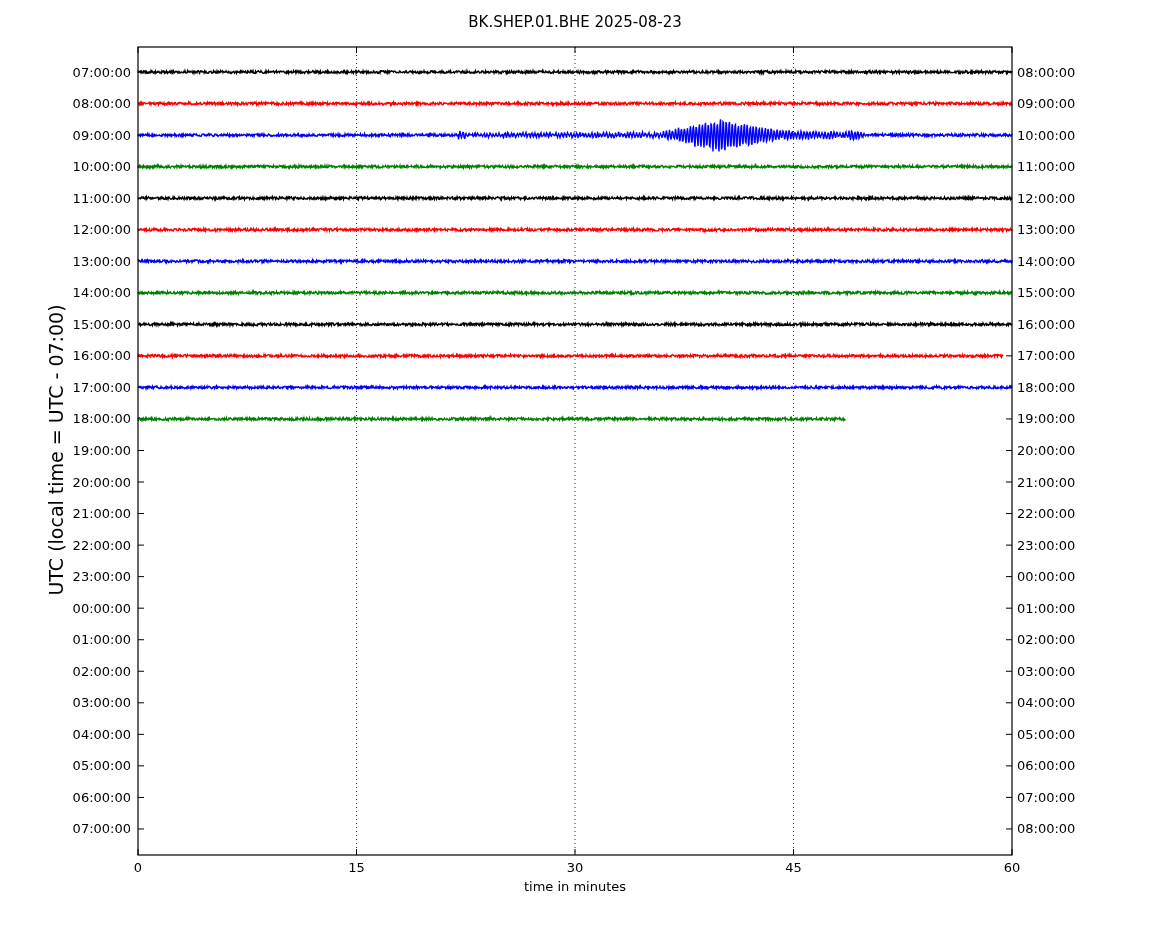 This screenshot has height=950, width=1150. Describe the element at coordinates (575, 867) in the screenshot. I see `x-tick-label: 30` at that location.